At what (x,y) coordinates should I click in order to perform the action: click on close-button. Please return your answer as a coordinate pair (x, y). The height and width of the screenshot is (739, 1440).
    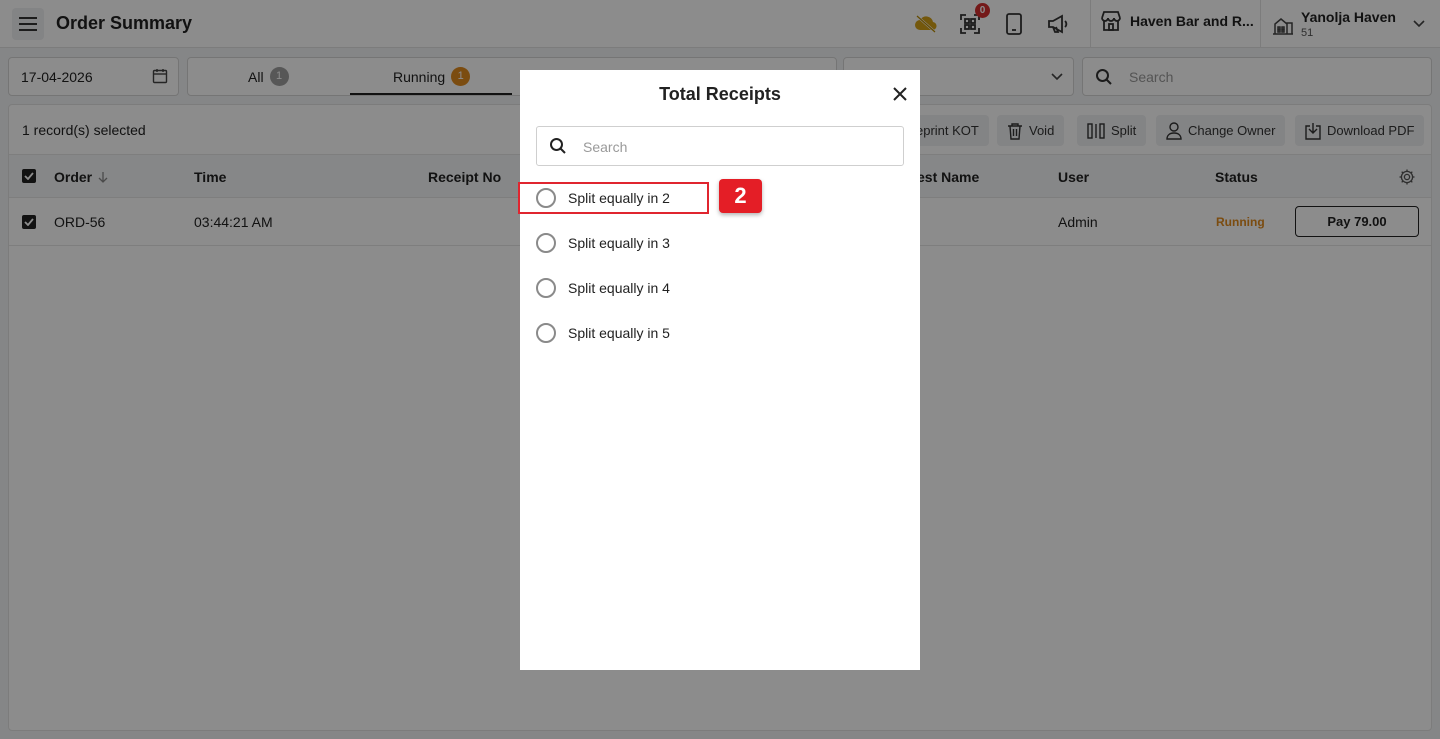
    Looking at the image, I should click on (900, 94).